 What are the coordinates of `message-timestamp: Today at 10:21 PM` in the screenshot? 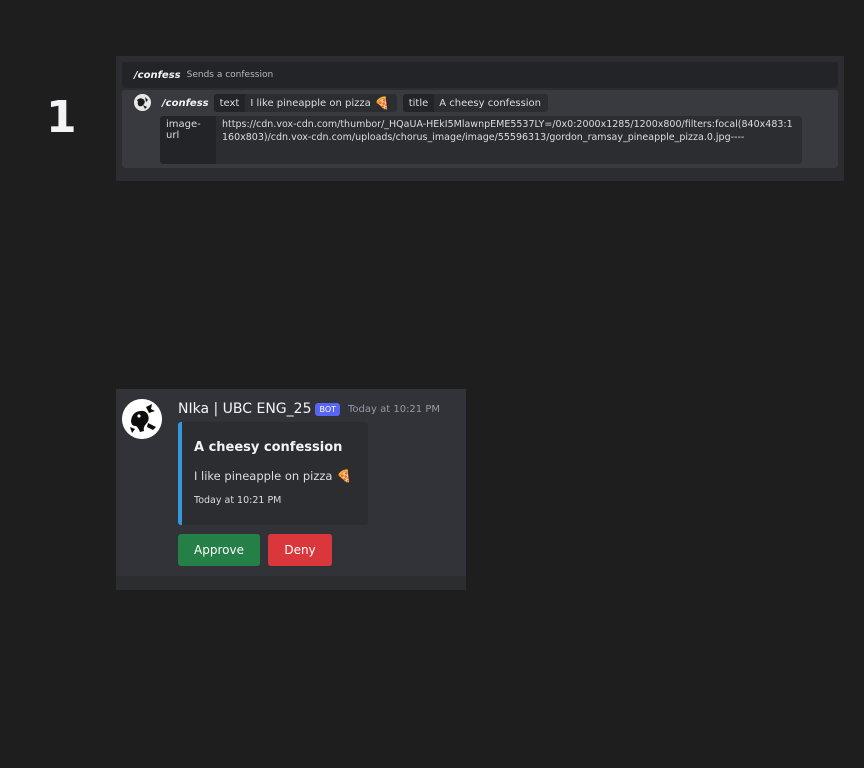 It's located at (394, 409).